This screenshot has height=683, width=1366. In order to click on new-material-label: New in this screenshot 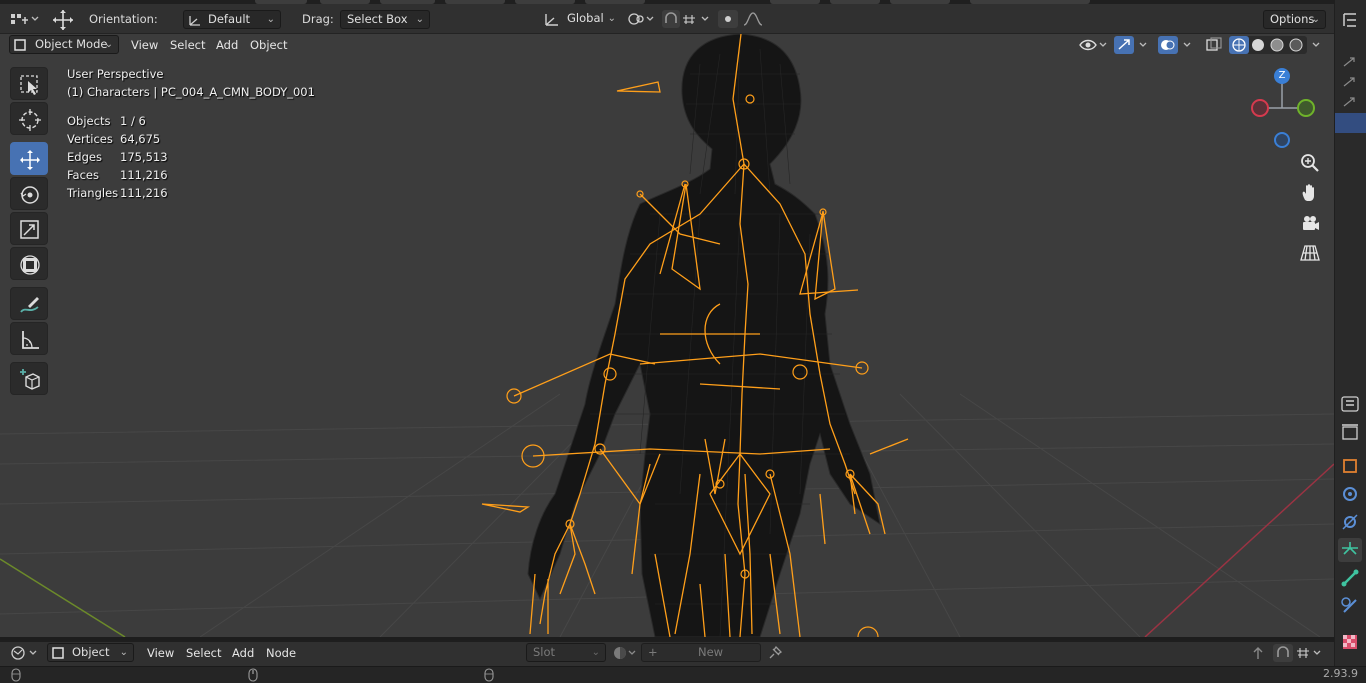, I will do `click(711, 652)`.